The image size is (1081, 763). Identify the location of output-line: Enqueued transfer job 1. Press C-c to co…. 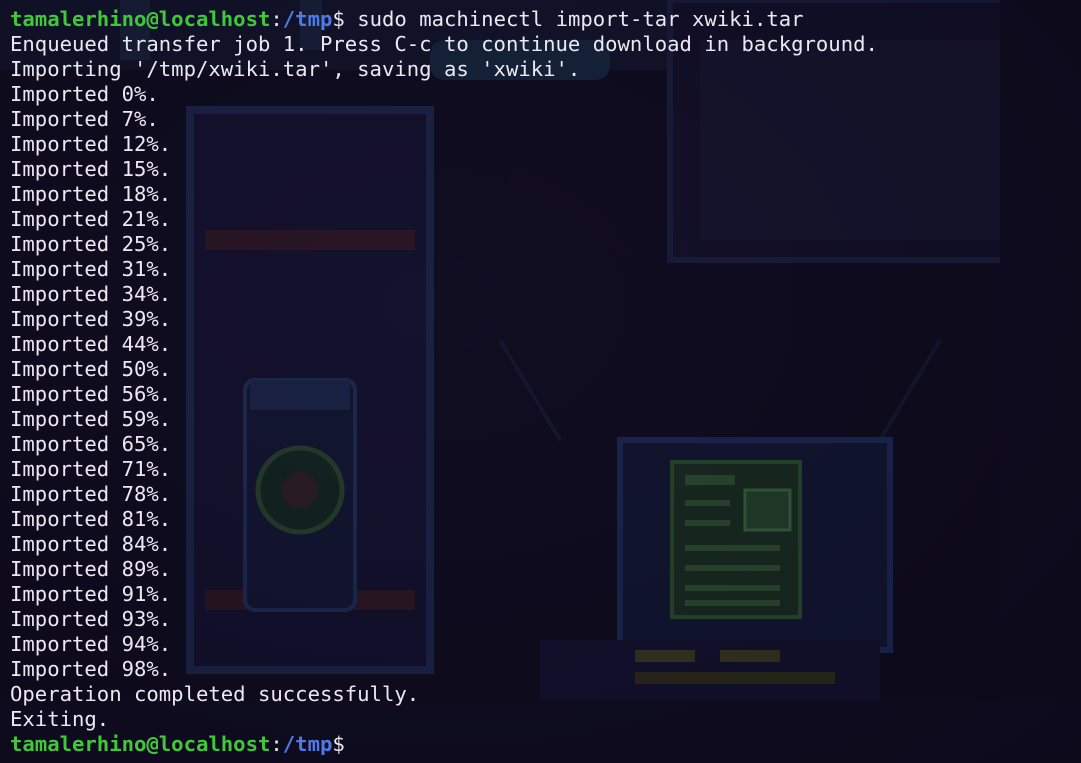
(444, 44).